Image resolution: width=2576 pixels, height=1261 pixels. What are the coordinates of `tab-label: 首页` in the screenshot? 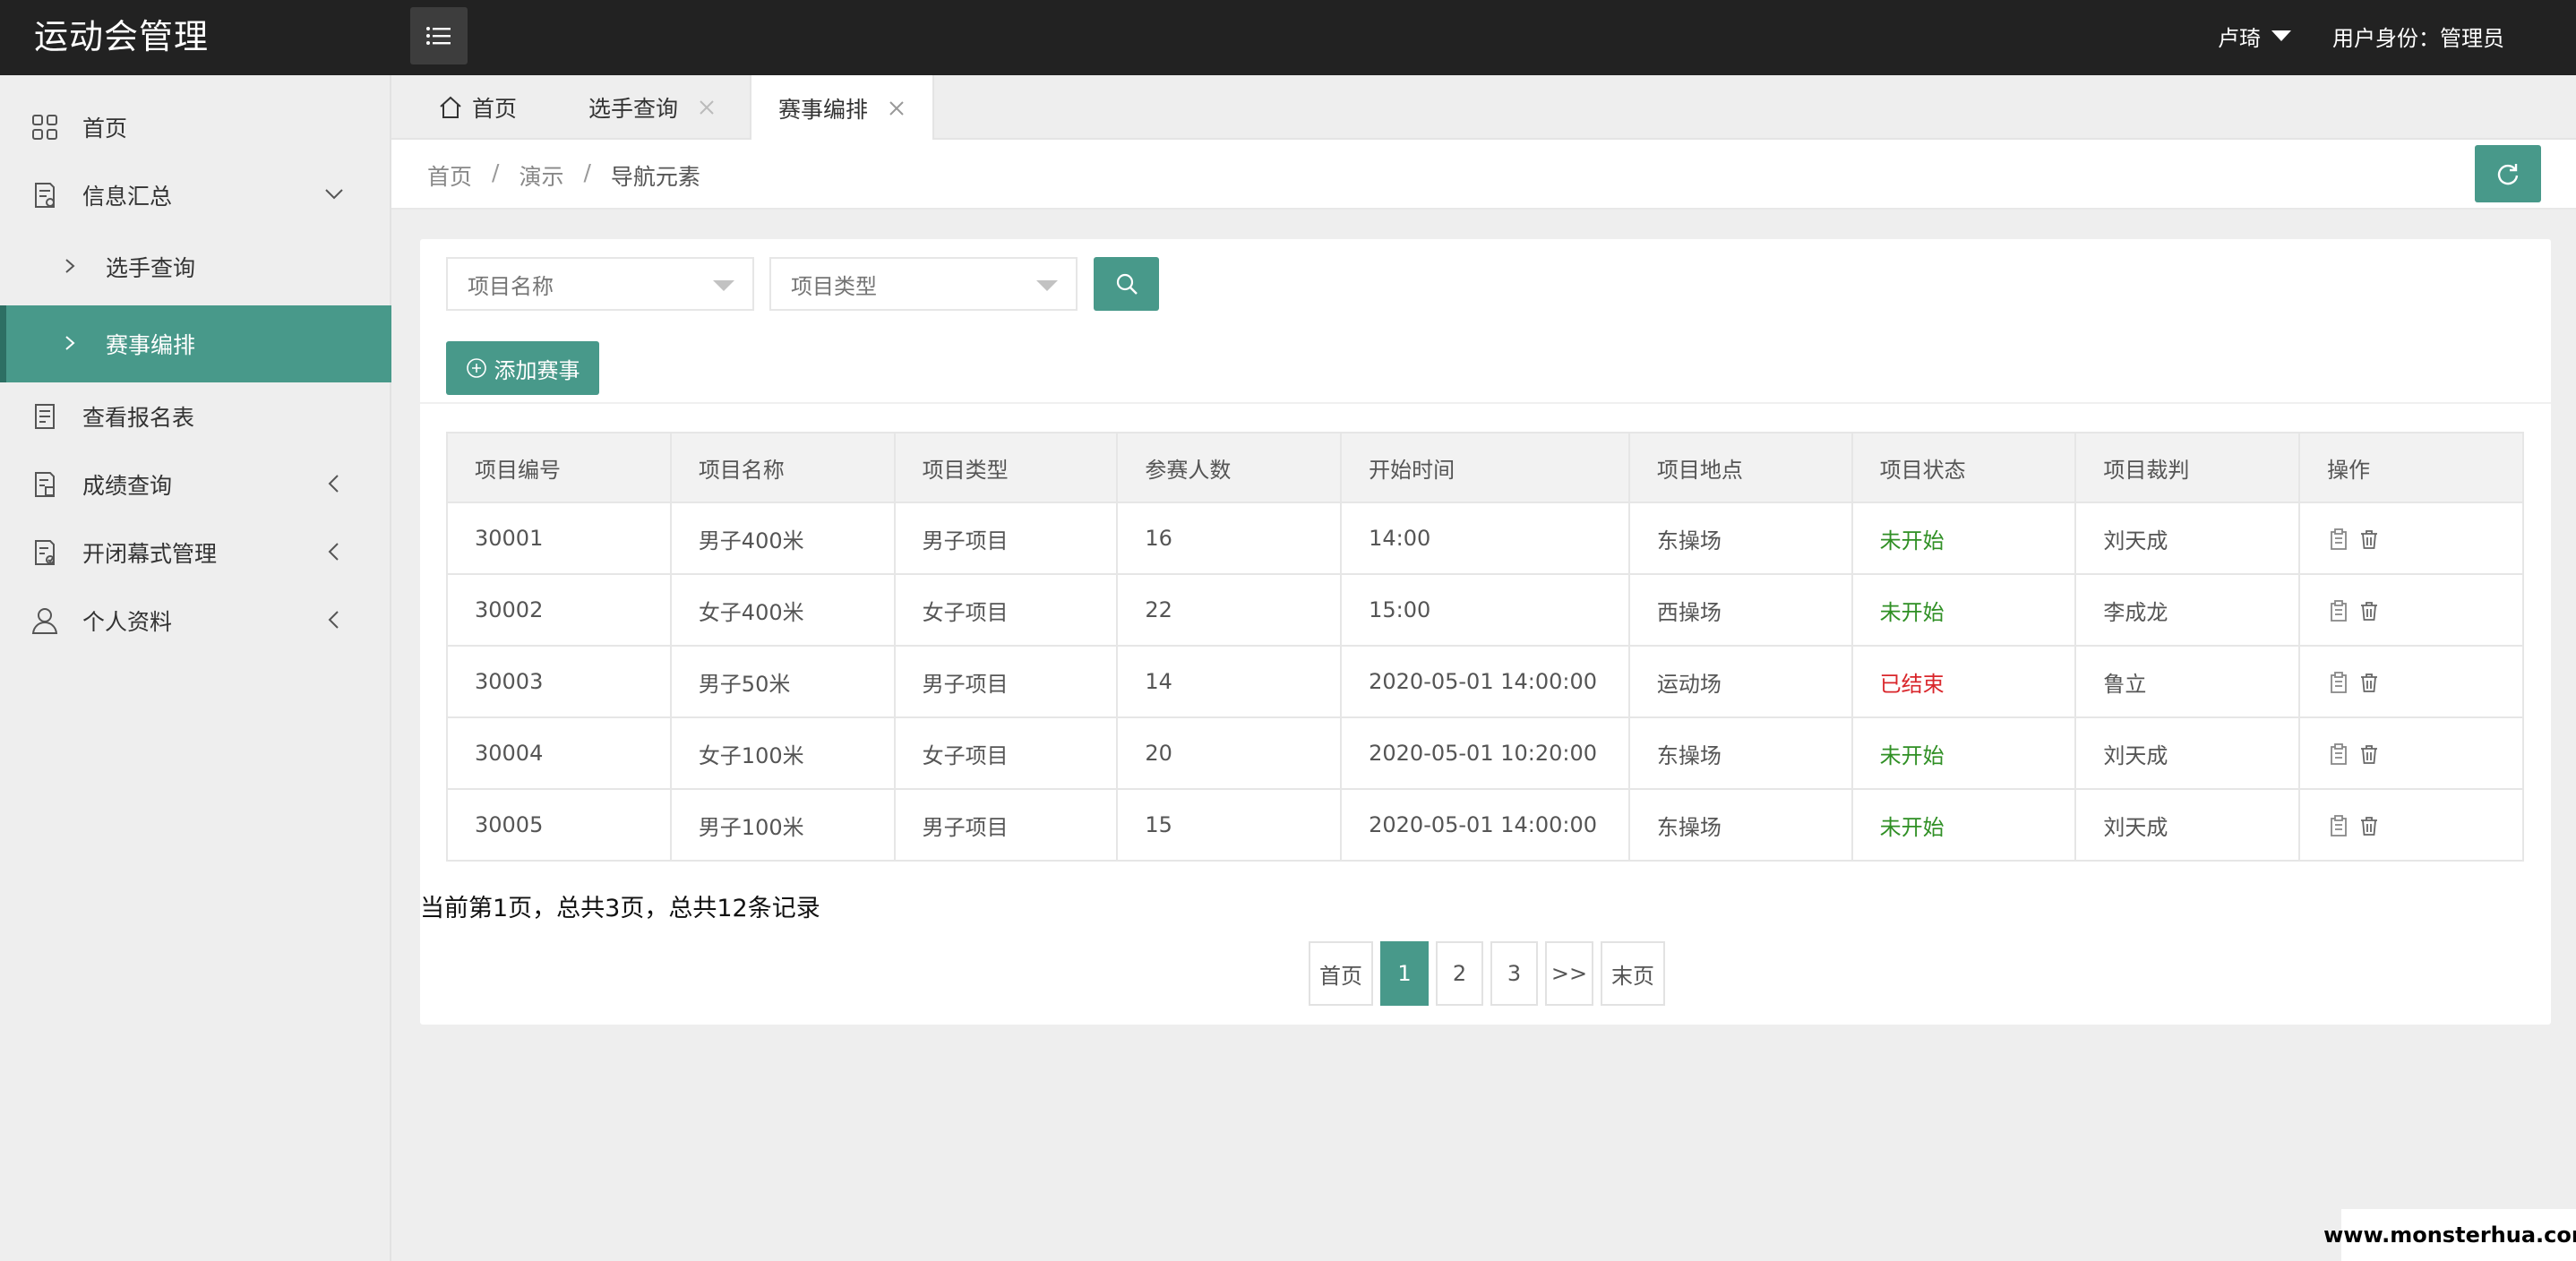 It's located at (495, 109).